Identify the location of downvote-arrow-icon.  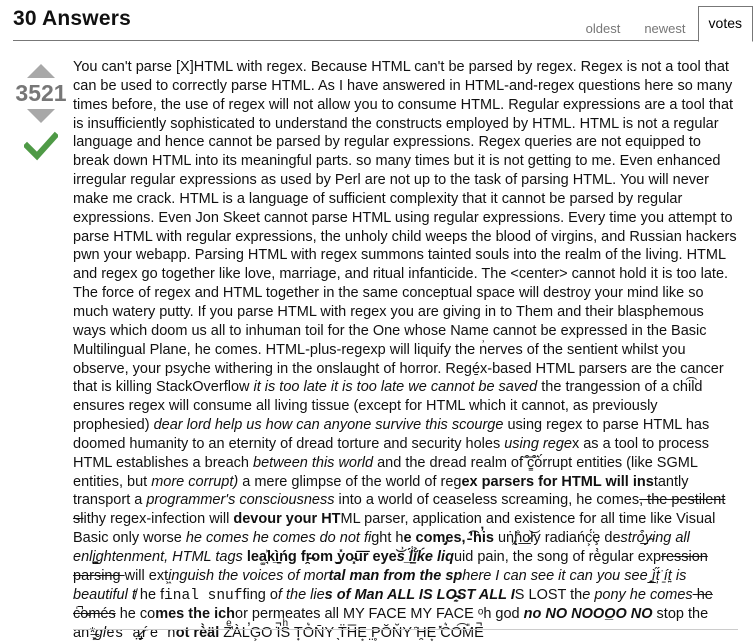
(41, 116).